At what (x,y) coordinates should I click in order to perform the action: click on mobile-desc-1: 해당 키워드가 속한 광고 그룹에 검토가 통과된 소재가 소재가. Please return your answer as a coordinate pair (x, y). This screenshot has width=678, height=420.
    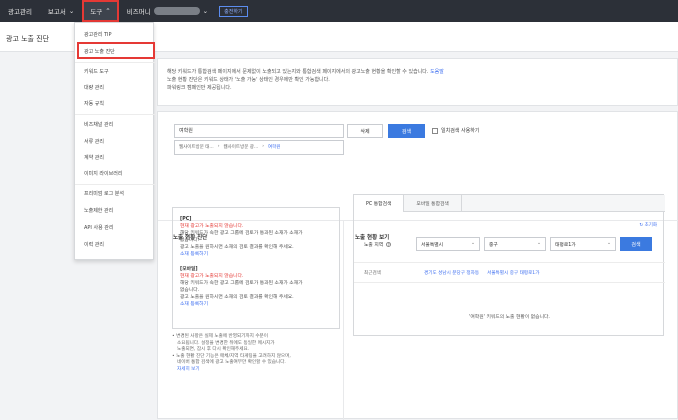
    Looking at the image, I should click on (241, 283).